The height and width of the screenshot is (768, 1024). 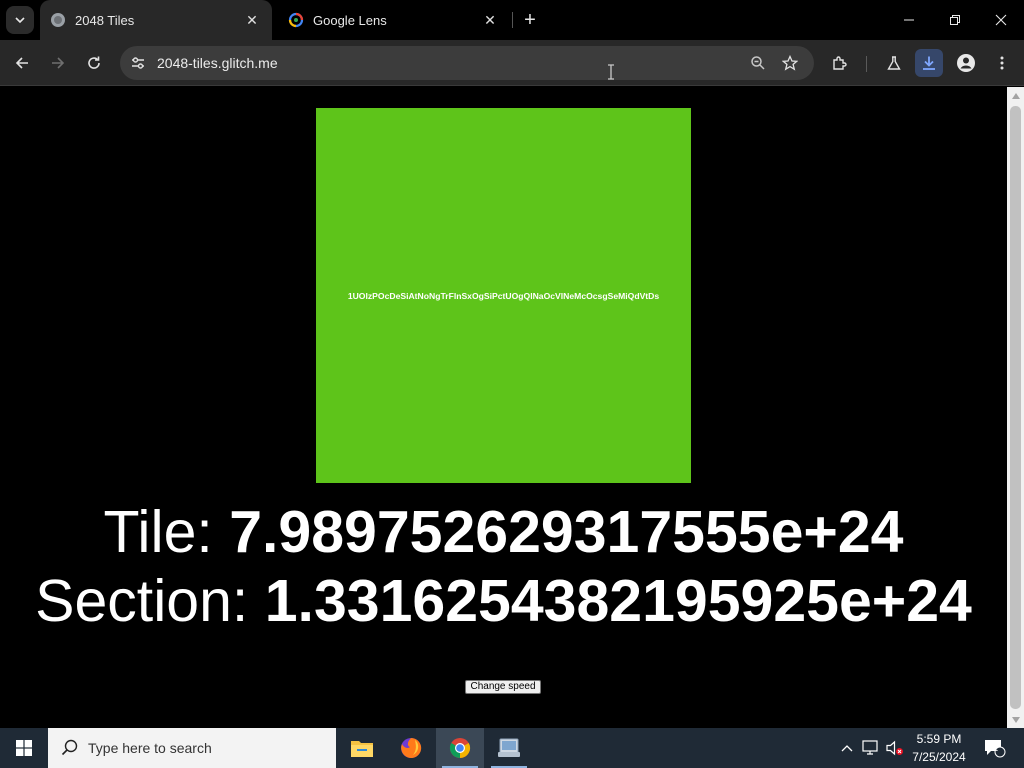 I want to click on arrow-left-icon, so click(x=21, y=63).